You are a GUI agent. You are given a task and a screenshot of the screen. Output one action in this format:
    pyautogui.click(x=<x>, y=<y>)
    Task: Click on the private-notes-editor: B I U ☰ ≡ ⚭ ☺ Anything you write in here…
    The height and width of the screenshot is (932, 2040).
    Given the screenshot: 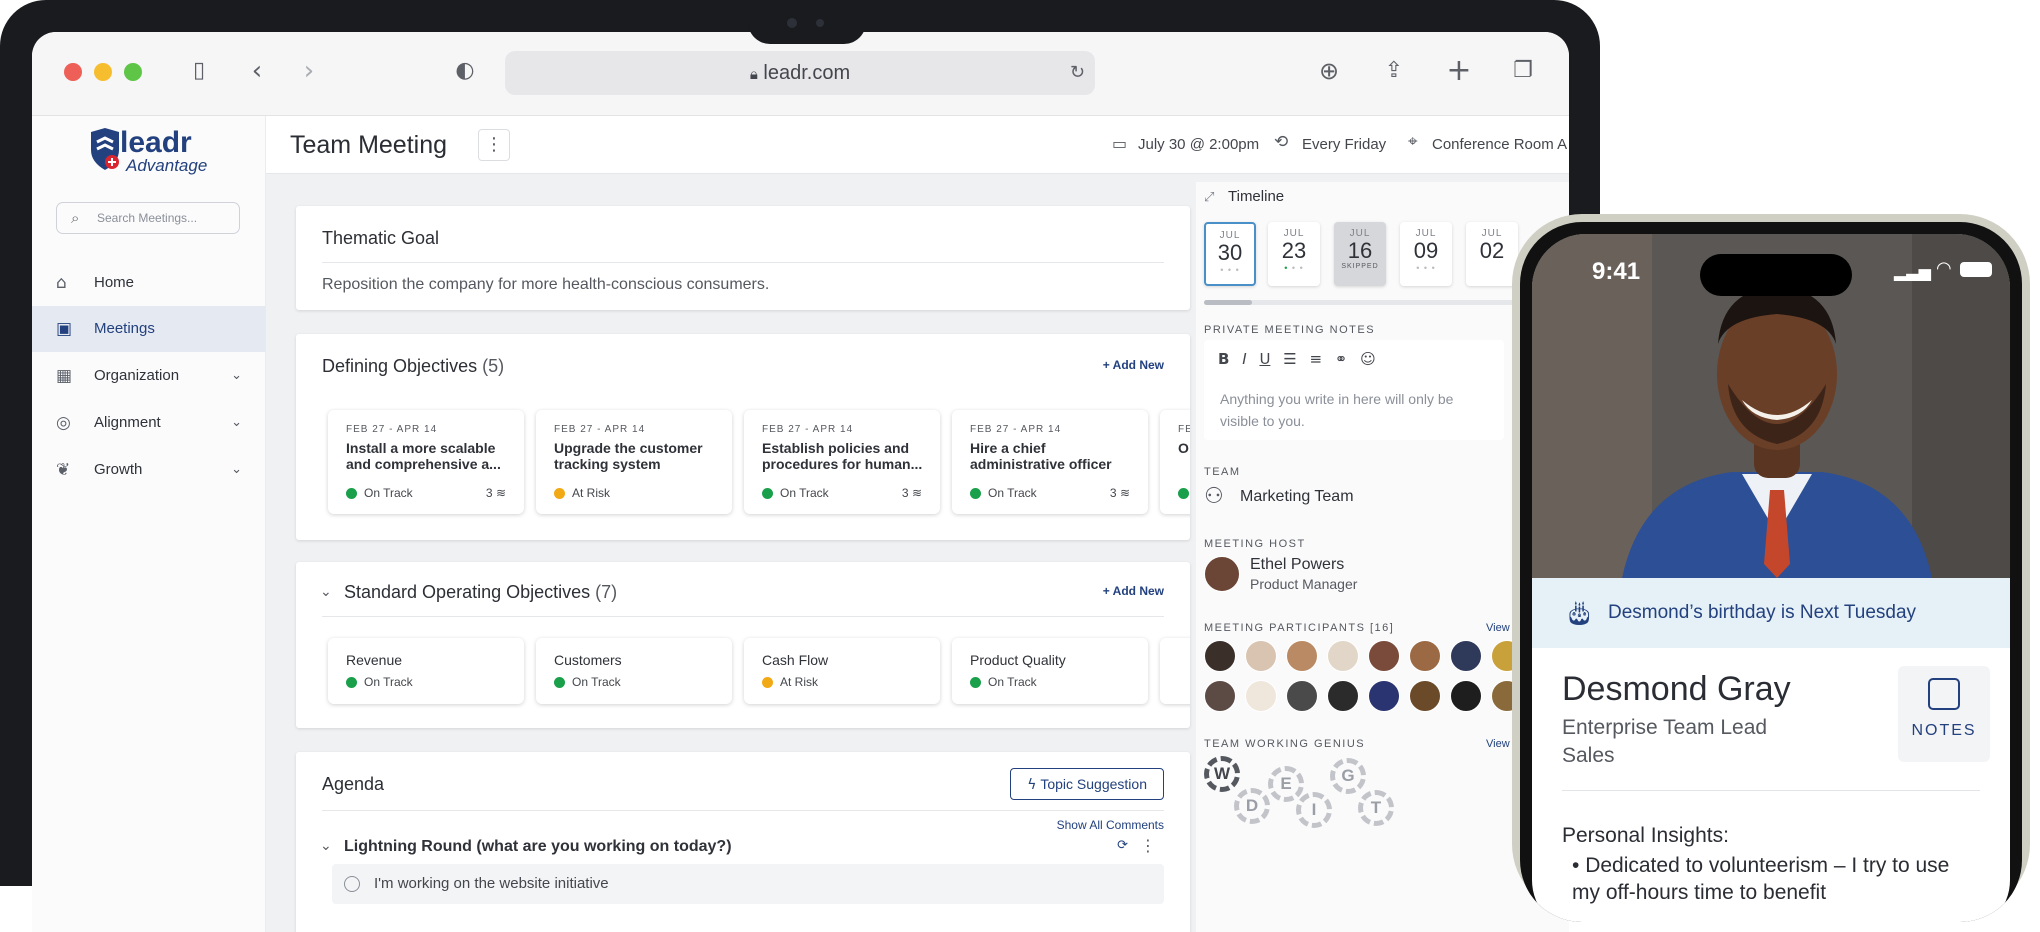 What is the action you would take?
    pyautogui.click(x=1354, y=390)
    